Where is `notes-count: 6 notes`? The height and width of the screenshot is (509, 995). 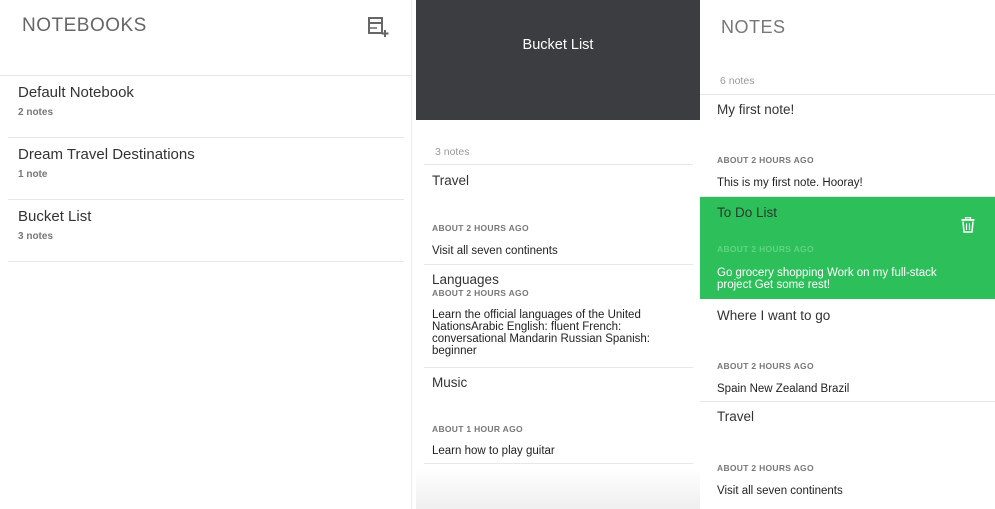
notes-count: 6 notes is located at coordinates (737, 81).